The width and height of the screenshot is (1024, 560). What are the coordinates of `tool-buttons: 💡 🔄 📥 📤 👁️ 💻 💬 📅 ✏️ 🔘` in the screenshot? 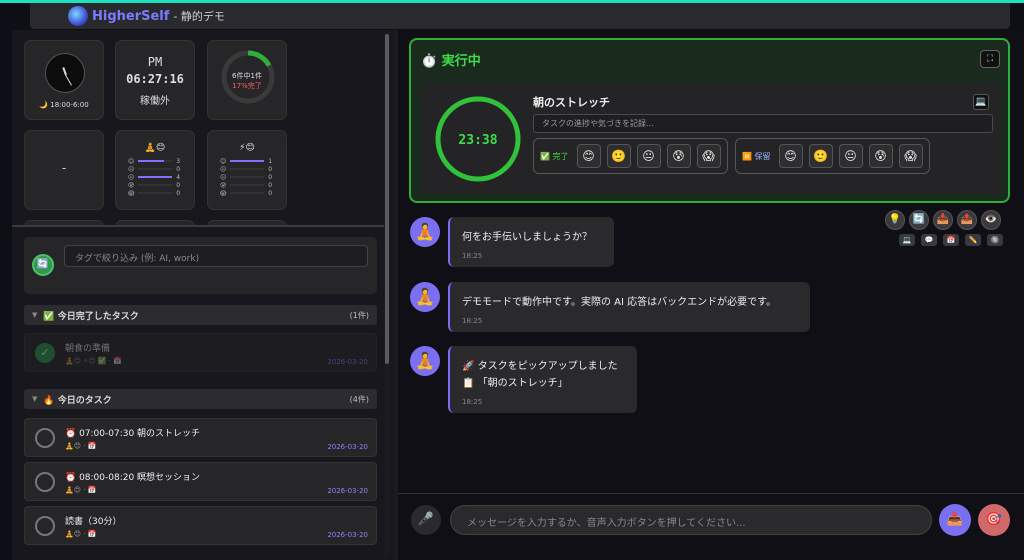 It's located at (945, 230).